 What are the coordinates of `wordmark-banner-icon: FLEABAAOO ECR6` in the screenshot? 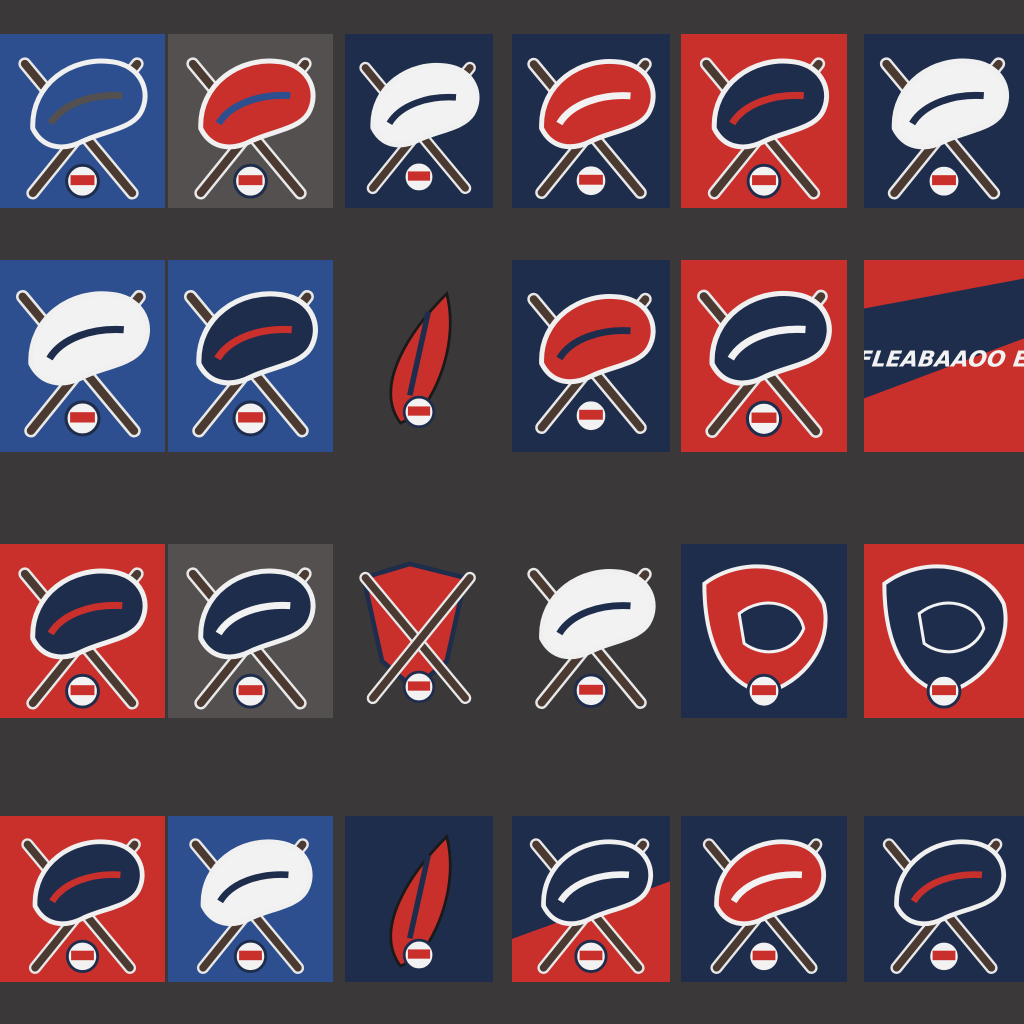 It's located at (944, 361).